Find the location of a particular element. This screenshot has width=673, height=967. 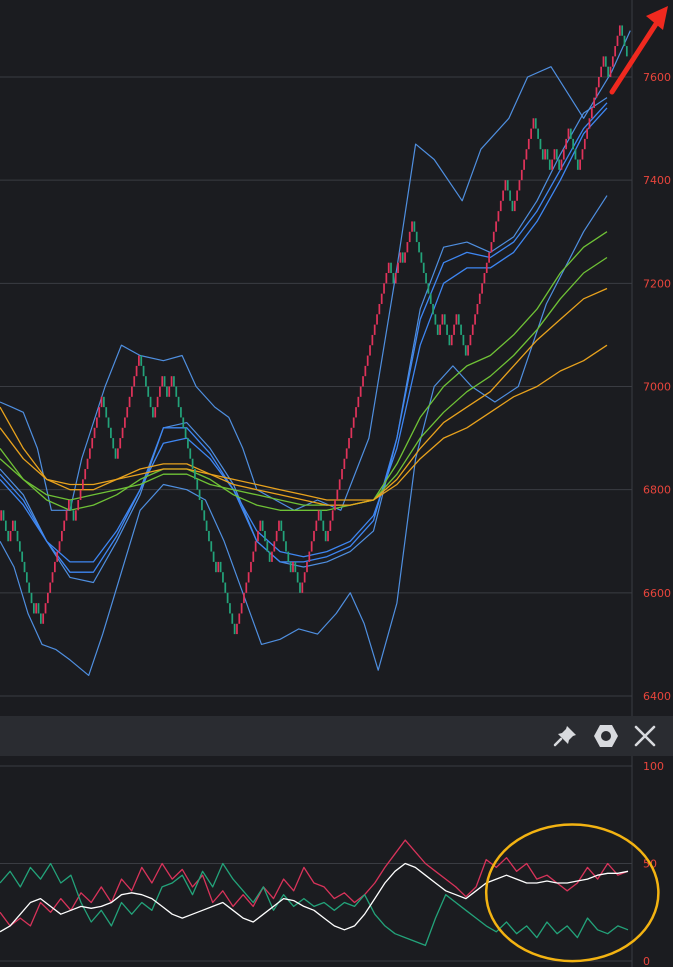

highlight-ellipse is located at coordinates (572, 893).